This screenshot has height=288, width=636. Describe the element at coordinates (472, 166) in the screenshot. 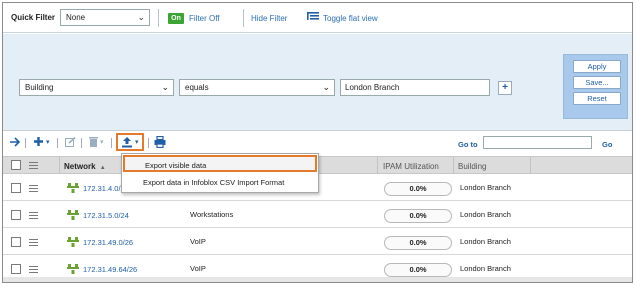

I see `column-header-building: Building` at that location.